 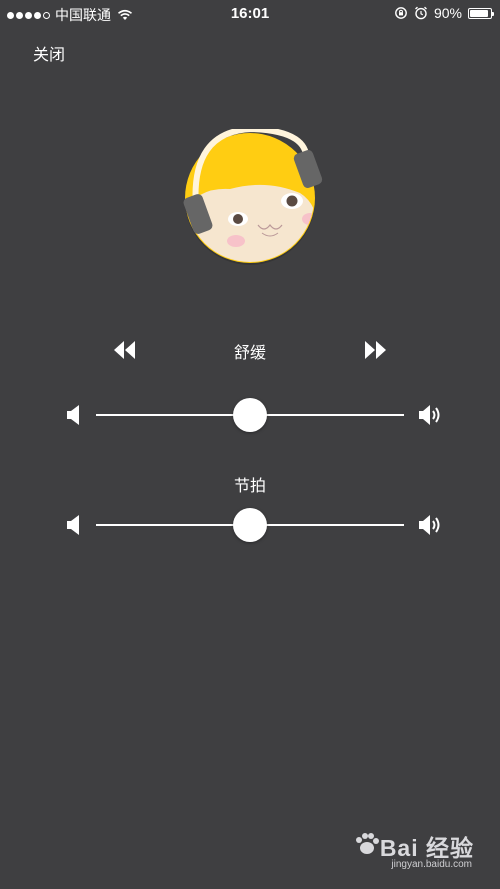 What do you see at coordinates (375, 350) in the screenshot?
I see `fast-forward-icon` at bounding box center [375, 350].